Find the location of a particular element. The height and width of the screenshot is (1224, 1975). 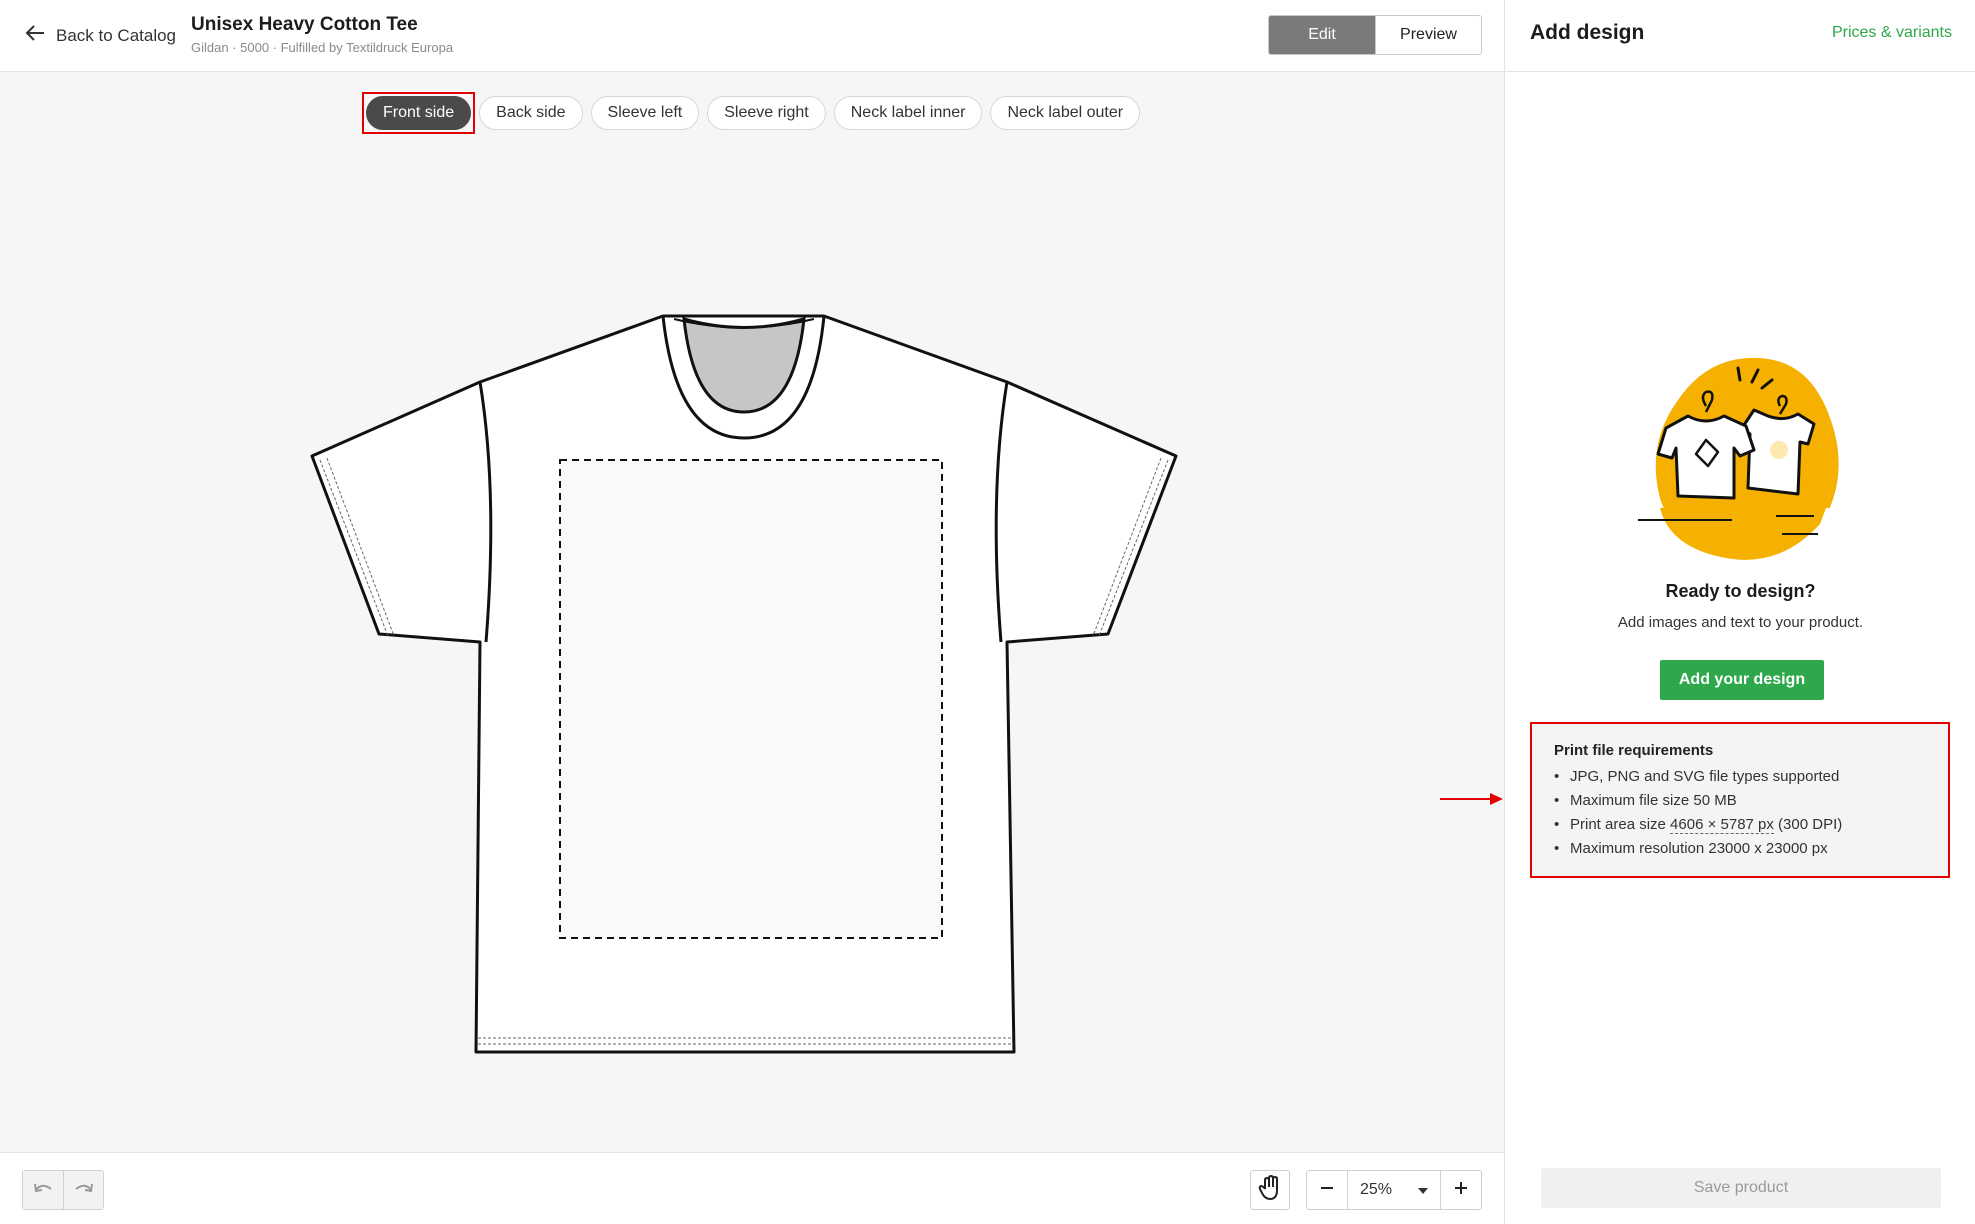

list-item: JPG, PNG and SVG file types supported is located at coordinates (1740, 777).